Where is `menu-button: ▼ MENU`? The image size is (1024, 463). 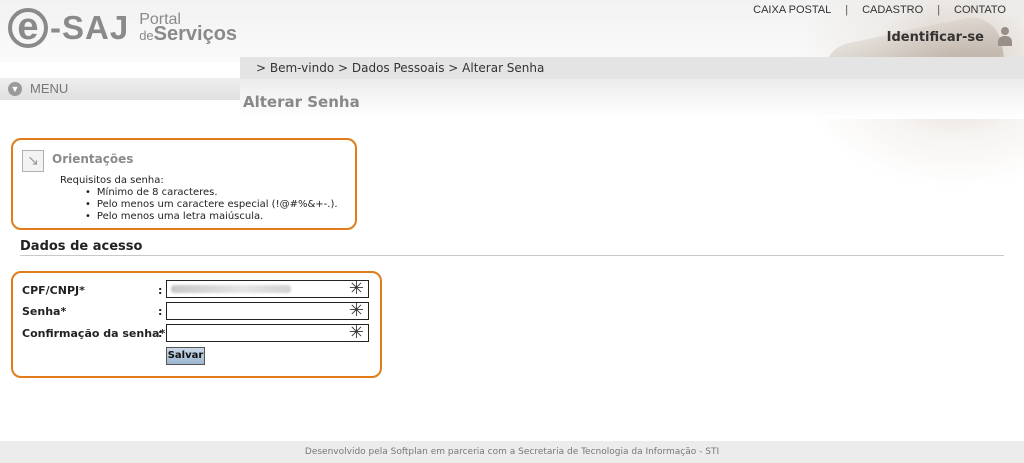
menu-button: ▼ MENU is located at coordinates (38, 88).